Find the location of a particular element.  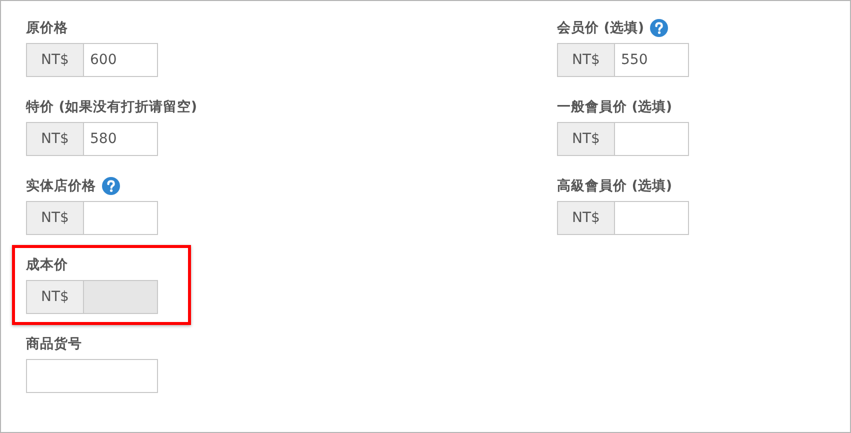

field-label: 商品货号 is located at coordinates (54, 344).